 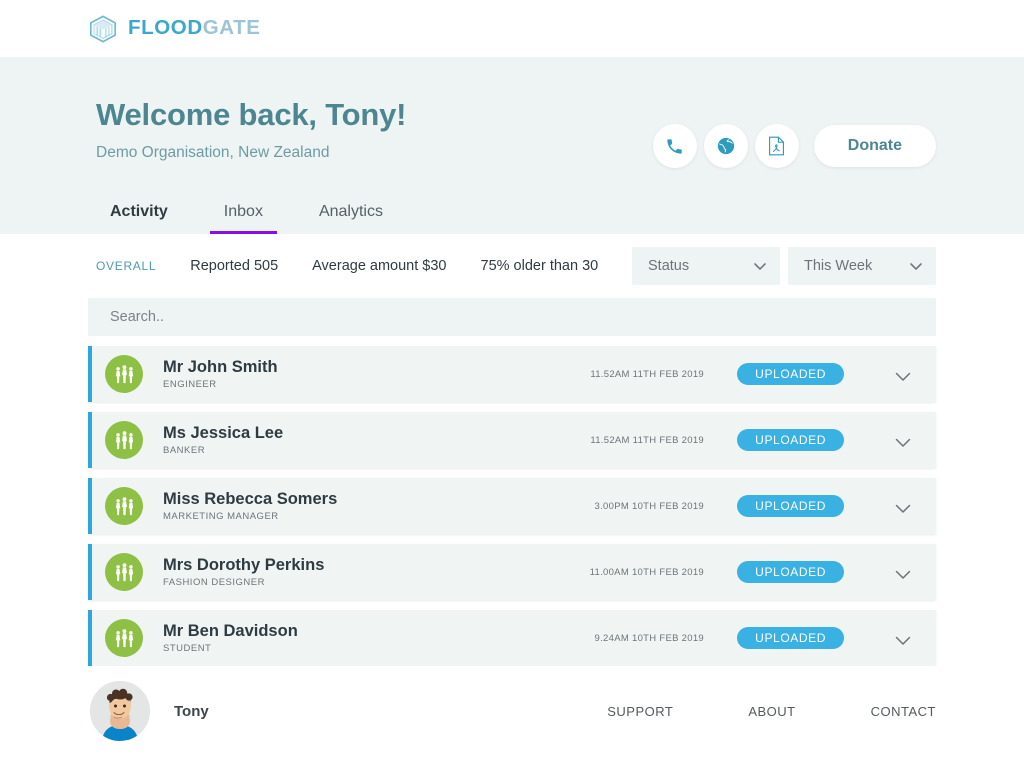 I want to click on footer-user-block: Tony, so click(x=148, y=711).